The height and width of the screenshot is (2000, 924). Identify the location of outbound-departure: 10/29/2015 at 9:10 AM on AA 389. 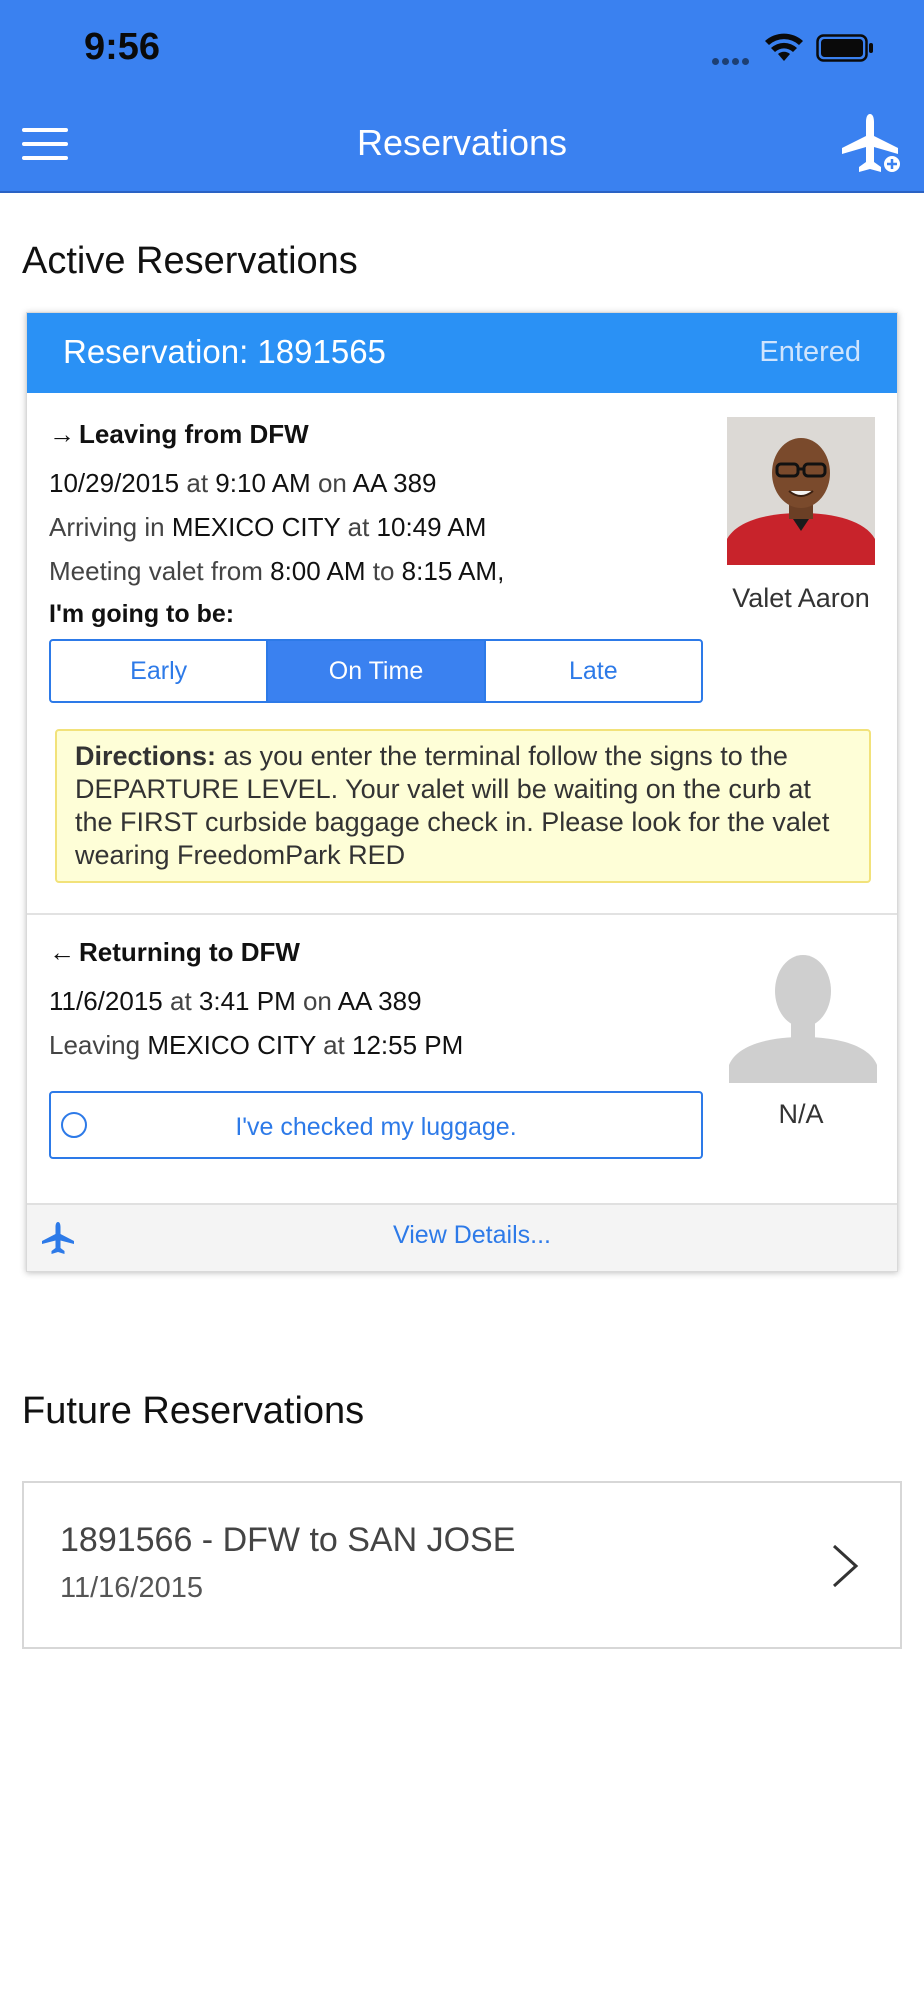
(243, 483).